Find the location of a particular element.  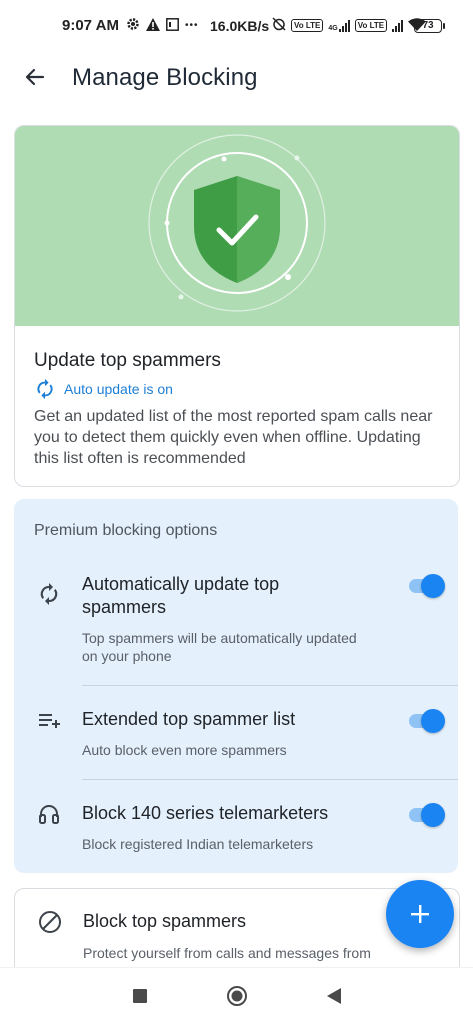

recents-button is located at coordinates (140, 996).